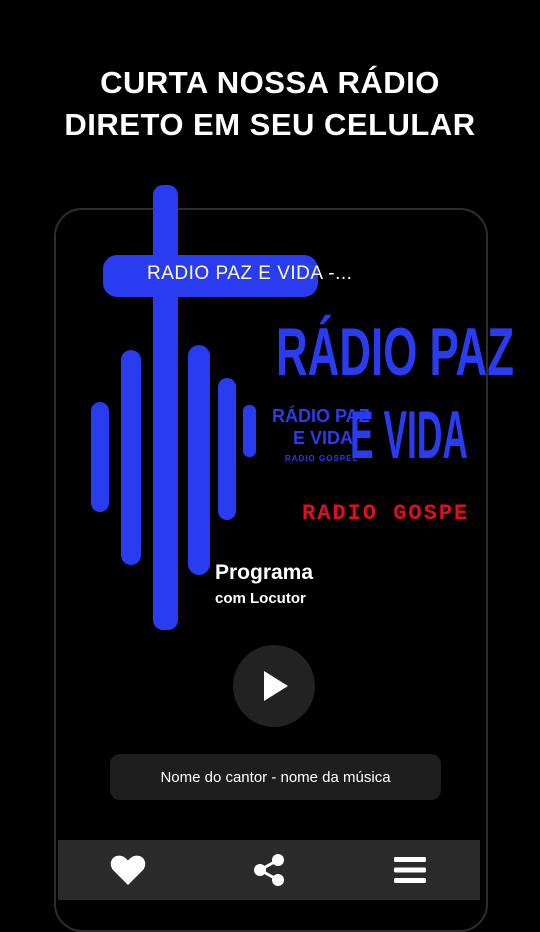 The image size is (540, 932). Describe the element at coordinates (395, 352) in the screenshot. I see `logo-line-1: RÁDIO PAZ` at that location.